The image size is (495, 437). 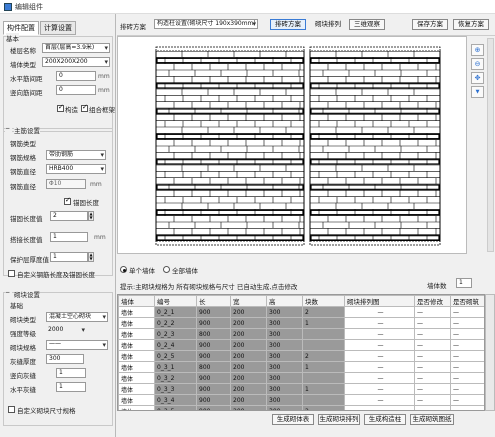 What do you see at coordinates (432, 301) in the screenshot?
I see `column-header: 是否修改` at bounding box center [432, 301].